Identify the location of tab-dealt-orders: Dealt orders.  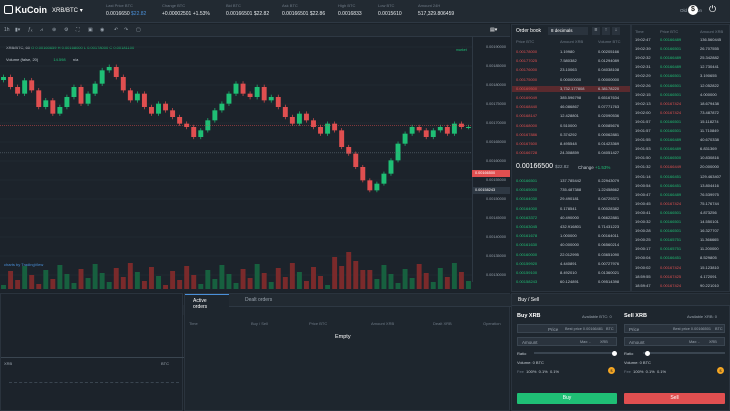
(258, 300).